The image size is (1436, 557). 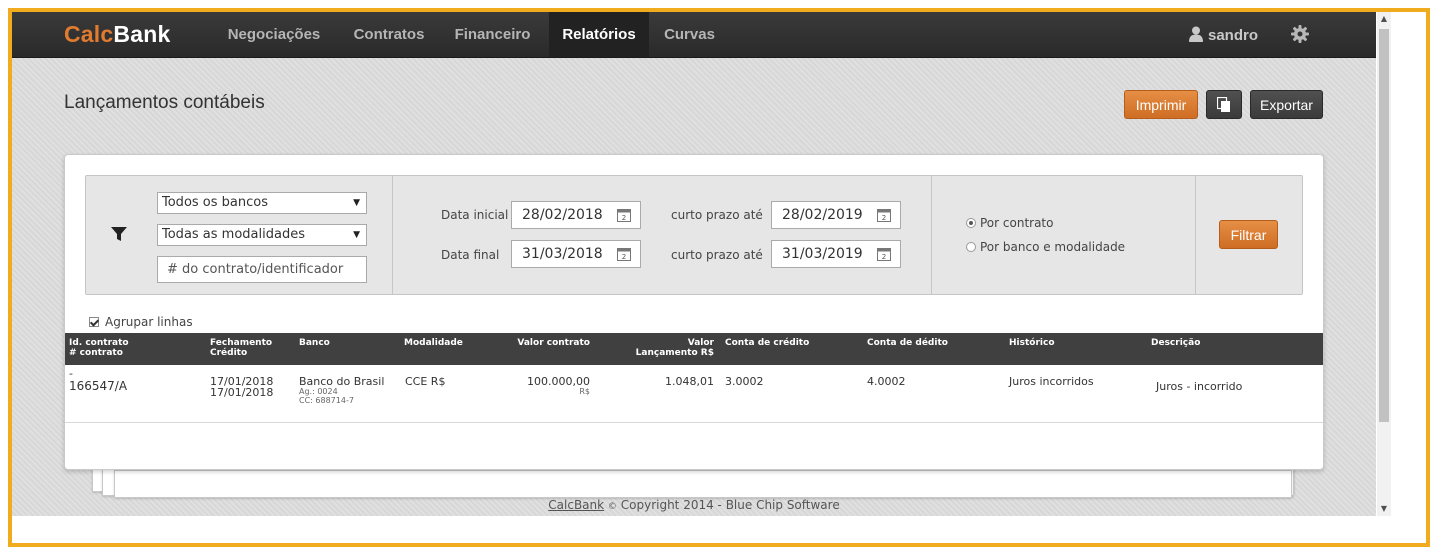 I want to click on col-credit-account-header: Conta de crédito, so click(x=767, y=343).